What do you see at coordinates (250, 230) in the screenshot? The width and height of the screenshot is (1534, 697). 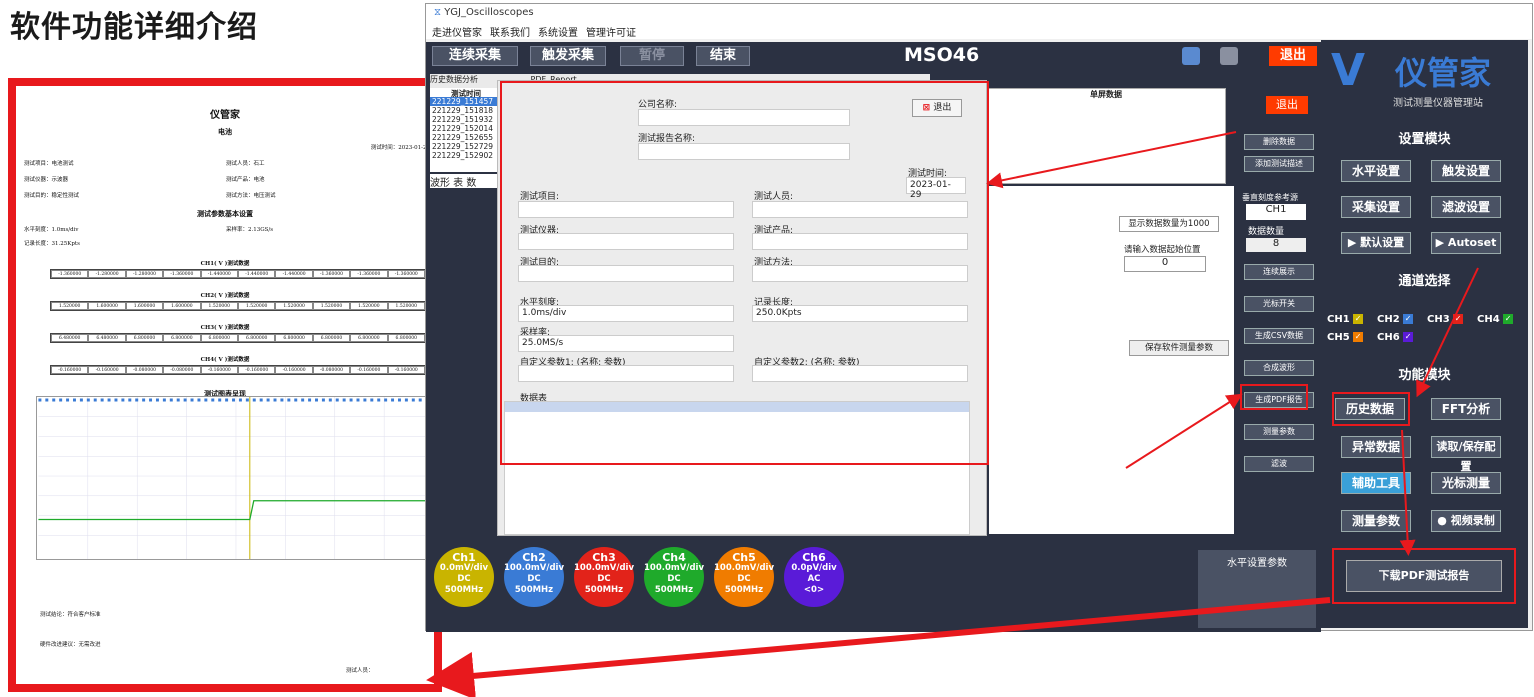 I see `pdf-rate: 采样率：2.13GS/s` at bounding box center [250, 230].